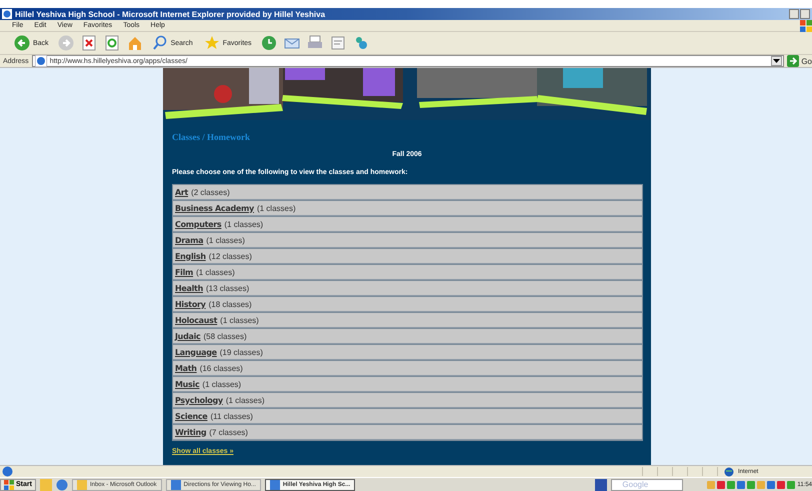  What do you see at coordinates (214, 208) in the screenshot?
I see `subject-link: Business Academy` at bounding box center [214, 208].